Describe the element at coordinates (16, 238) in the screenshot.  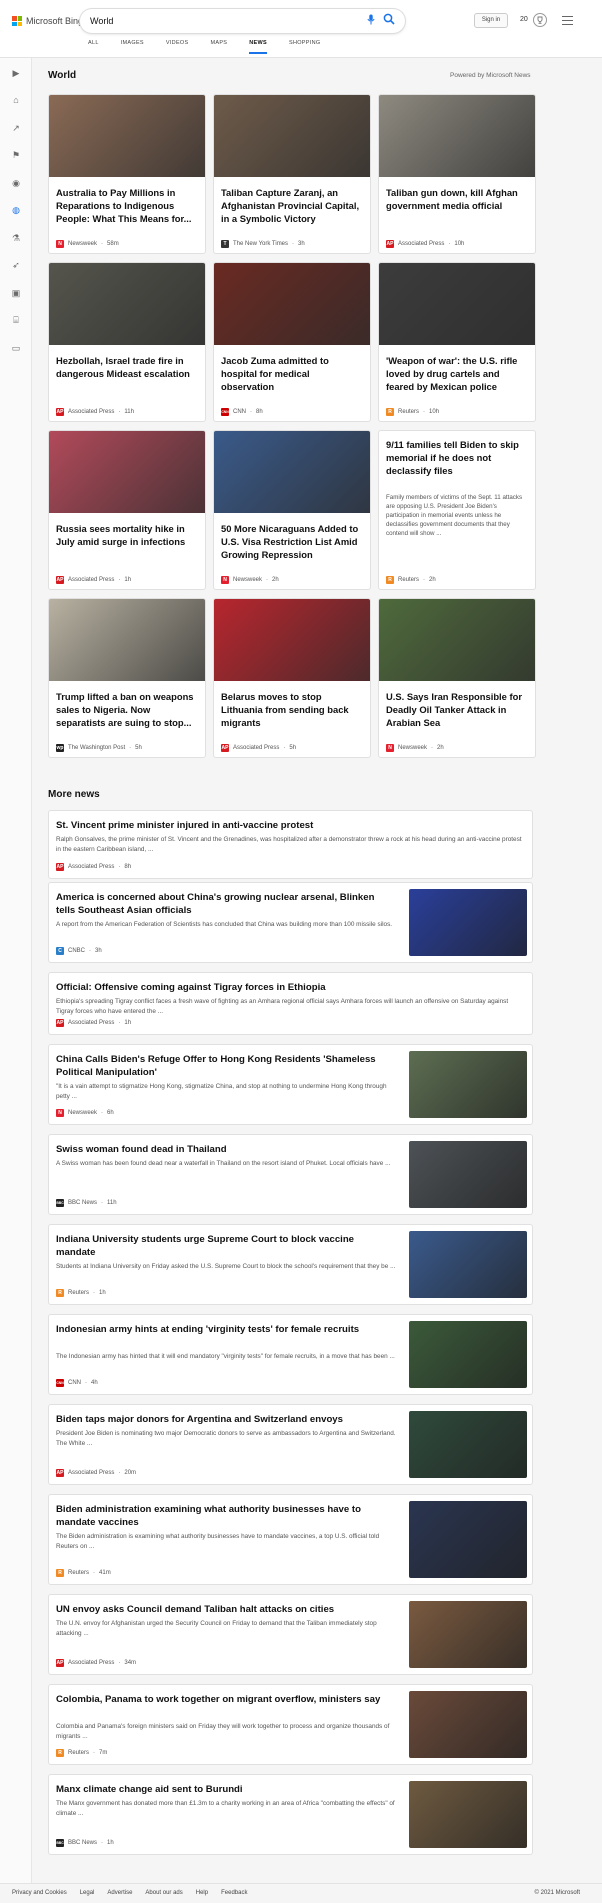
I see `microscope-icon: ⚗` at that location.